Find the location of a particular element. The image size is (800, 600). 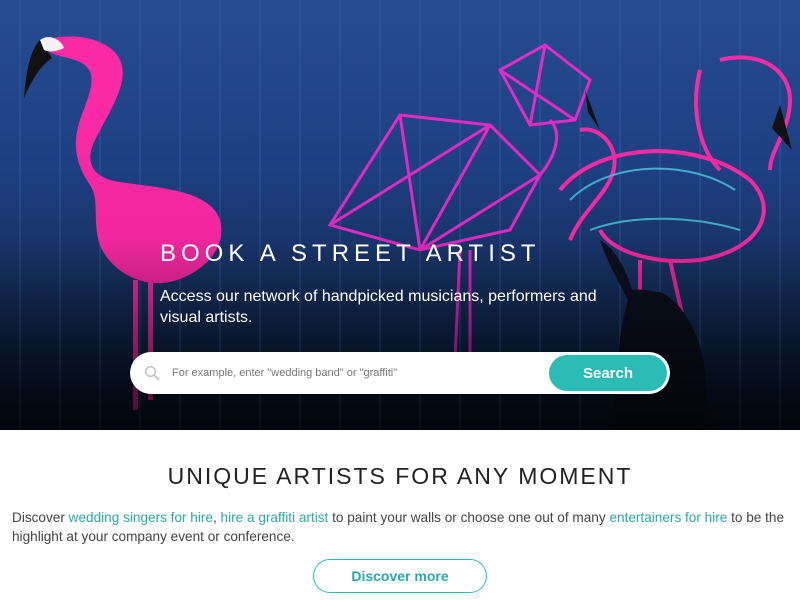

search-bar: Search is located at coordinates (400, 373).